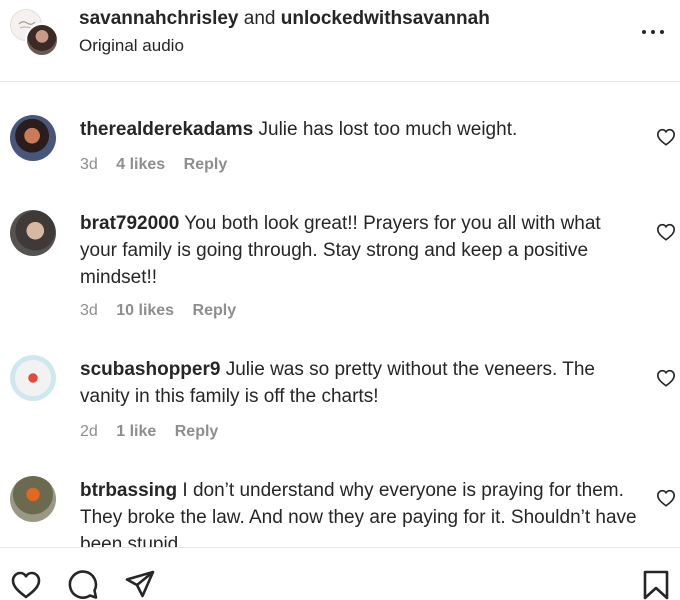 The height and width of the screenshot is (600, 680). I want to click on author-link-unlockedwithsavannah: unlockedwithsavannah, so click(385, 18).